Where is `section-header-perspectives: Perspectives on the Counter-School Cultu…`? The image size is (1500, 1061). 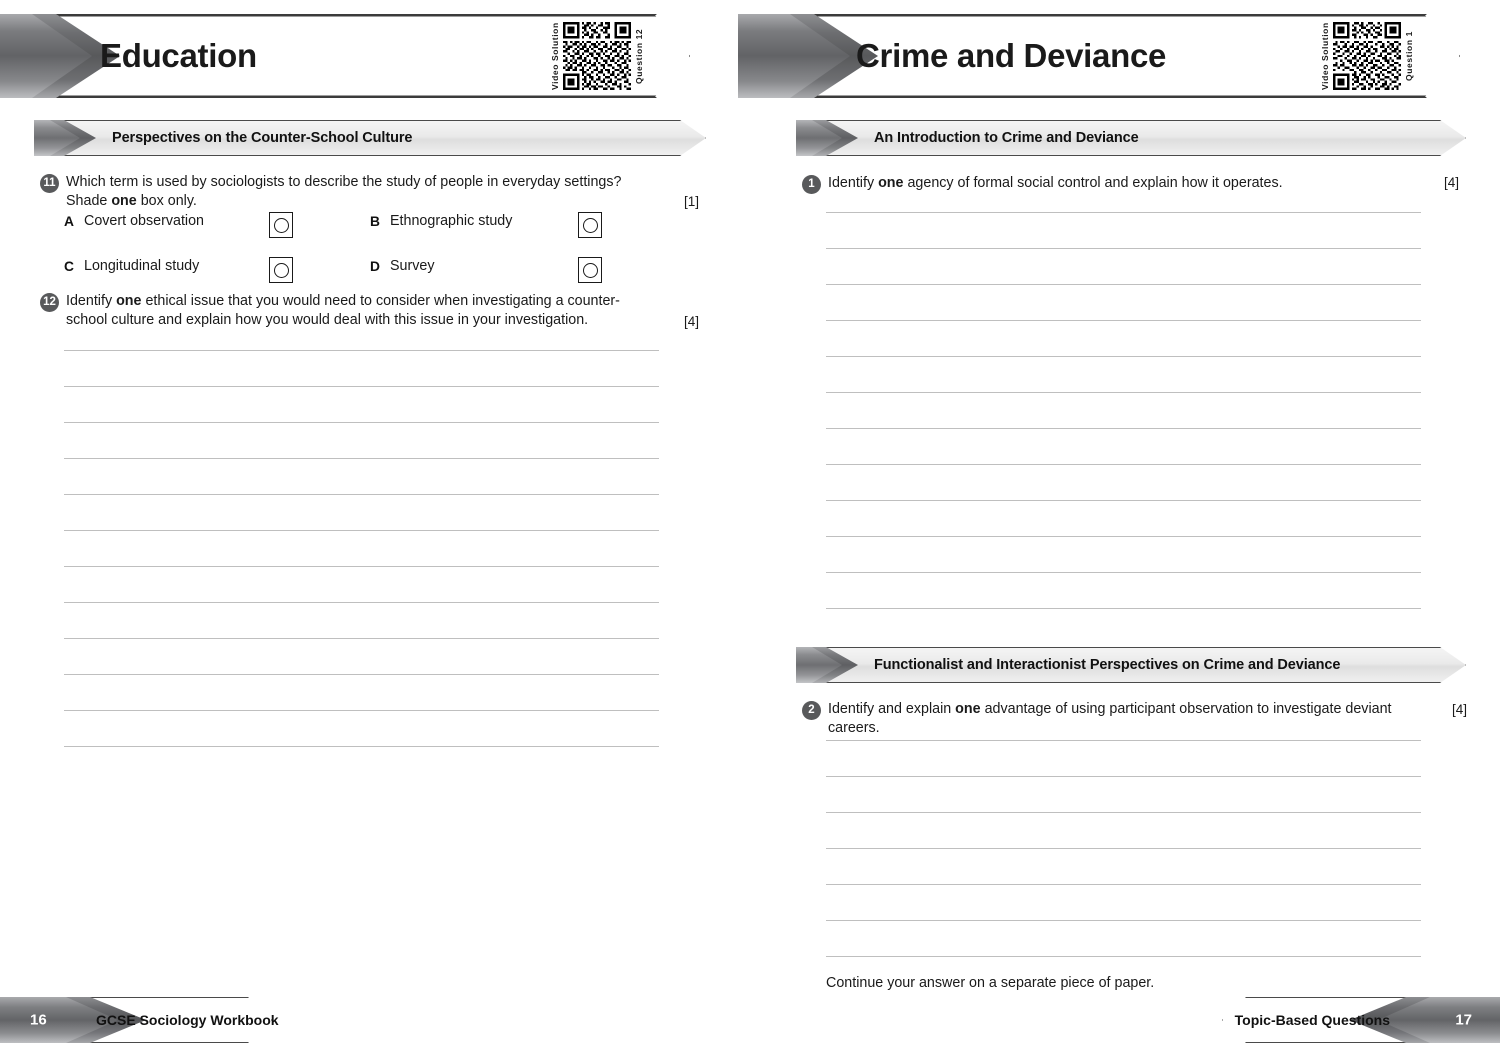
section-header-perspectives: Perspectives on the Counter-School Cultu… is located at coordinates (370, 138).